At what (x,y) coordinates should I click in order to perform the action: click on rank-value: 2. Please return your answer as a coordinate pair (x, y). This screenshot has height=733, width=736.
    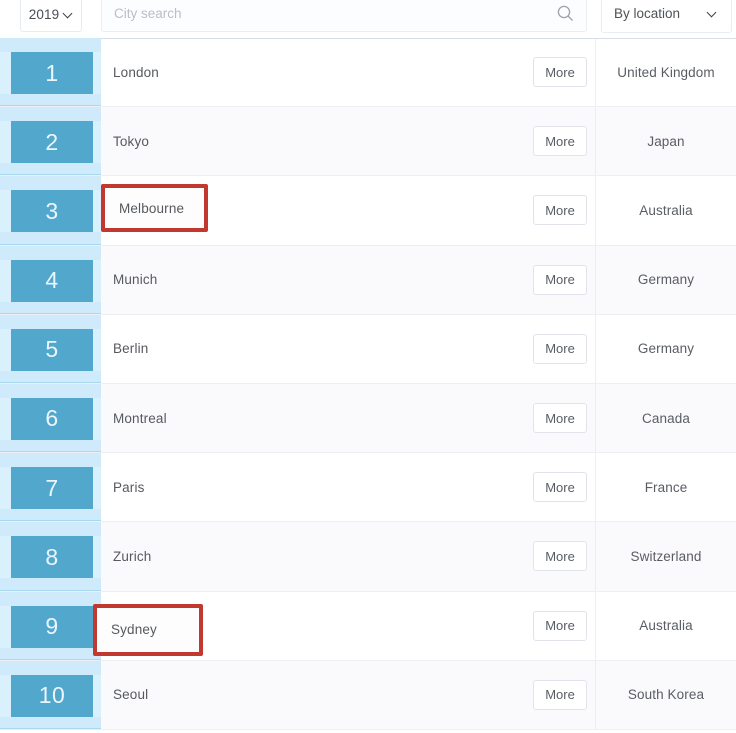
    Looking at the image, I should click on (52, 141).